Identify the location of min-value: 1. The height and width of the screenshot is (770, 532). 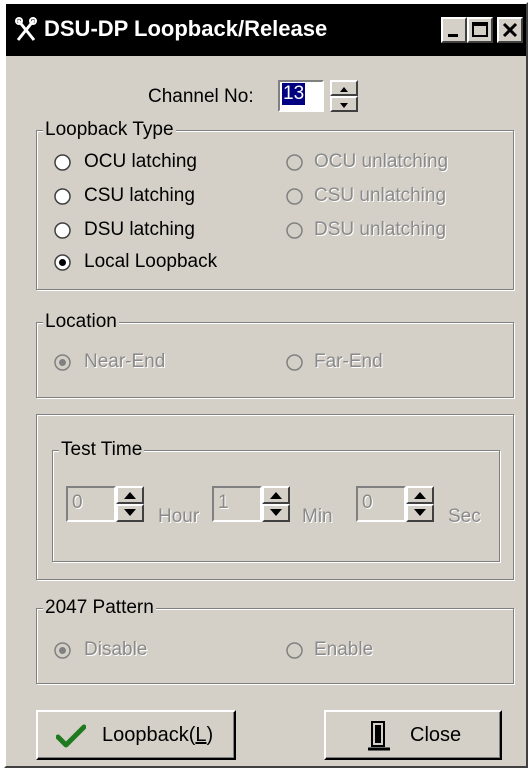
(223, 502).